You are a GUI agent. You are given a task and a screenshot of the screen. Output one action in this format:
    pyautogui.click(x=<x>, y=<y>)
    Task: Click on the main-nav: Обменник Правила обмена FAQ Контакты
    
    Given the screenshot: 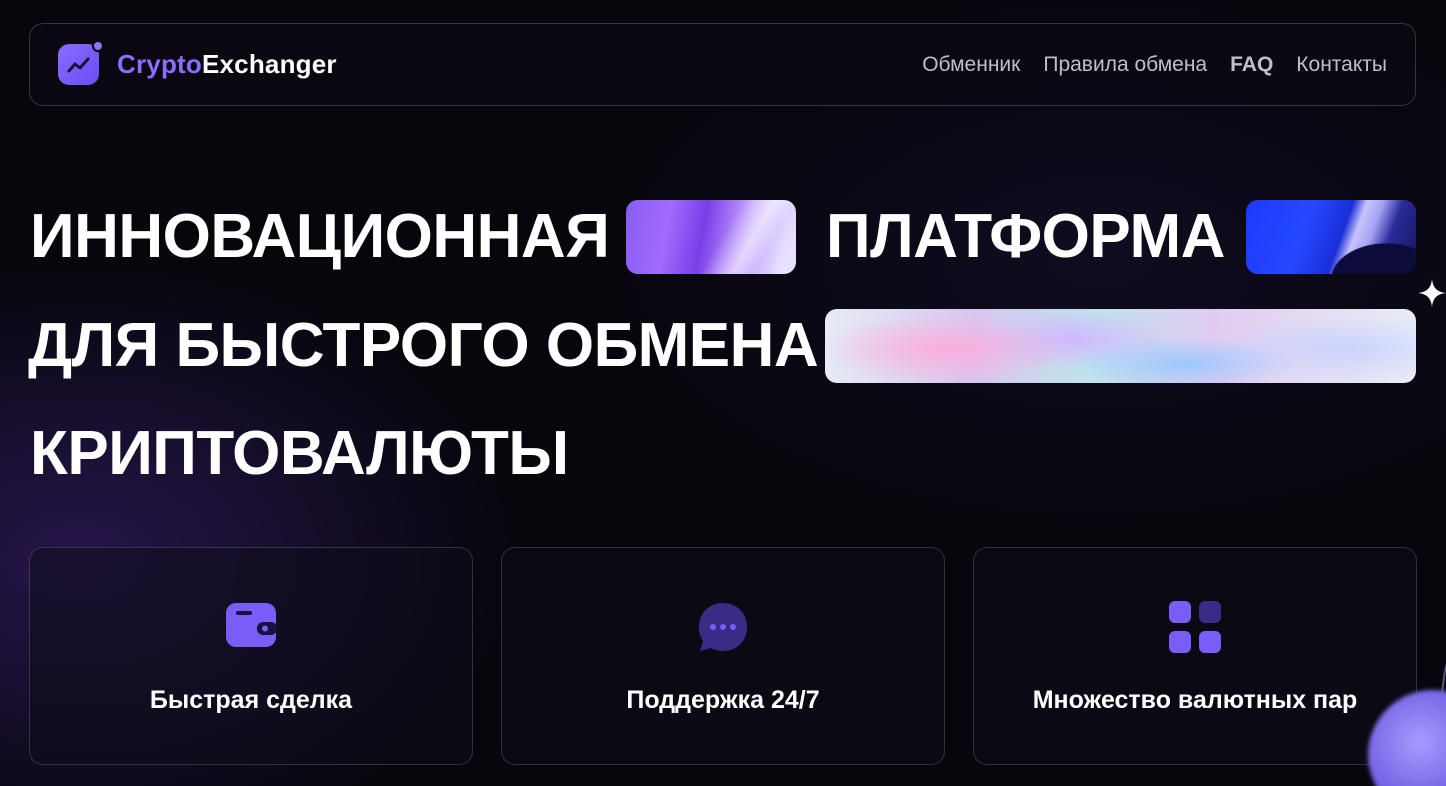 What is the action you would take?
    pyautogui.click(x=1154, y=65)
    